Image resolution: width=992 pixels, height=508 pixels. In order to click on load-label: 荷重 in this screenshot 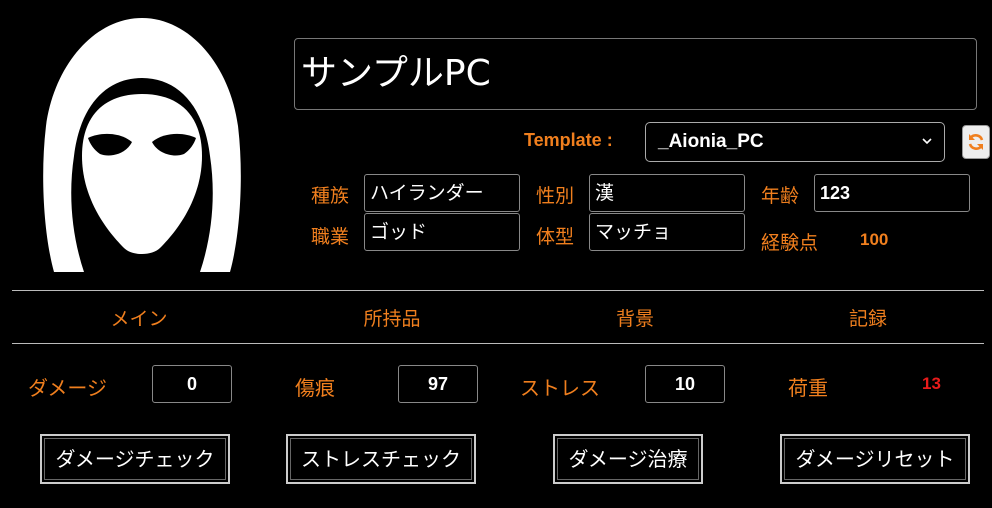, I will do `click(808, 388)`.